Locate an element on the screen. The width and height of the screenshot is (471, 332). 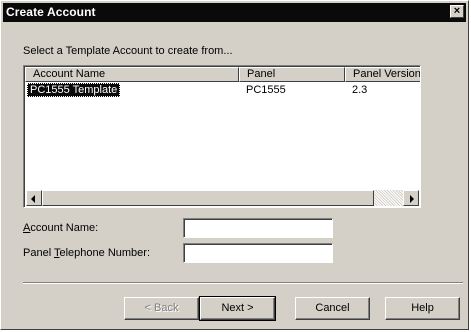
account-name-field is located at coordinates (258, 228).